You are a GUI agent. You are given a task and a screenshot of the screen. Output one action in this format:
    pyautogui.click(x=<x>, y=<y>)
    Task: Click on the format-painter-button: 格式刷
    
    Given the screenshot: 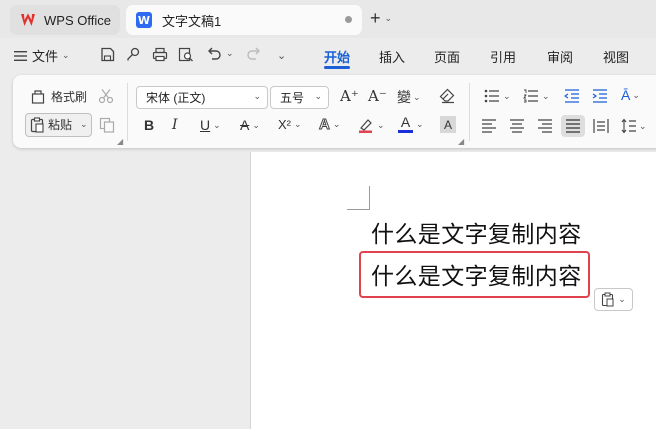 What is the action you would take?
    pyautogui.click(x=59, y=96)
    